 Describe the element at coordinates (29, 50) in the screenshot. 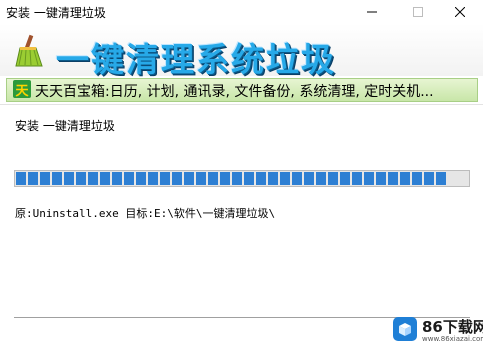

I see `broom-icon` at that location.